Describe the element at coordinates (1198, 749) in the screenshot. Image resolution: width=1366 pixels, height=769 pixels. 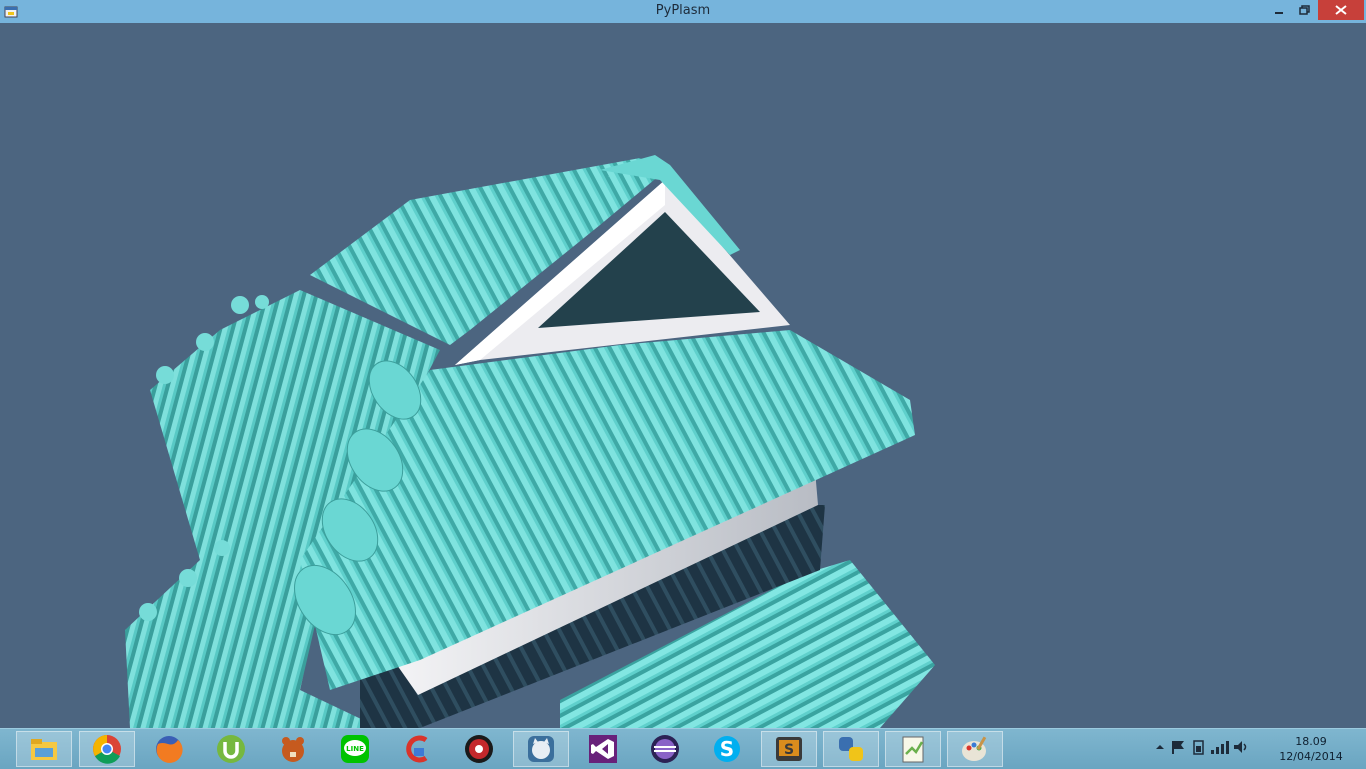
I see `battery-icon` at that location.